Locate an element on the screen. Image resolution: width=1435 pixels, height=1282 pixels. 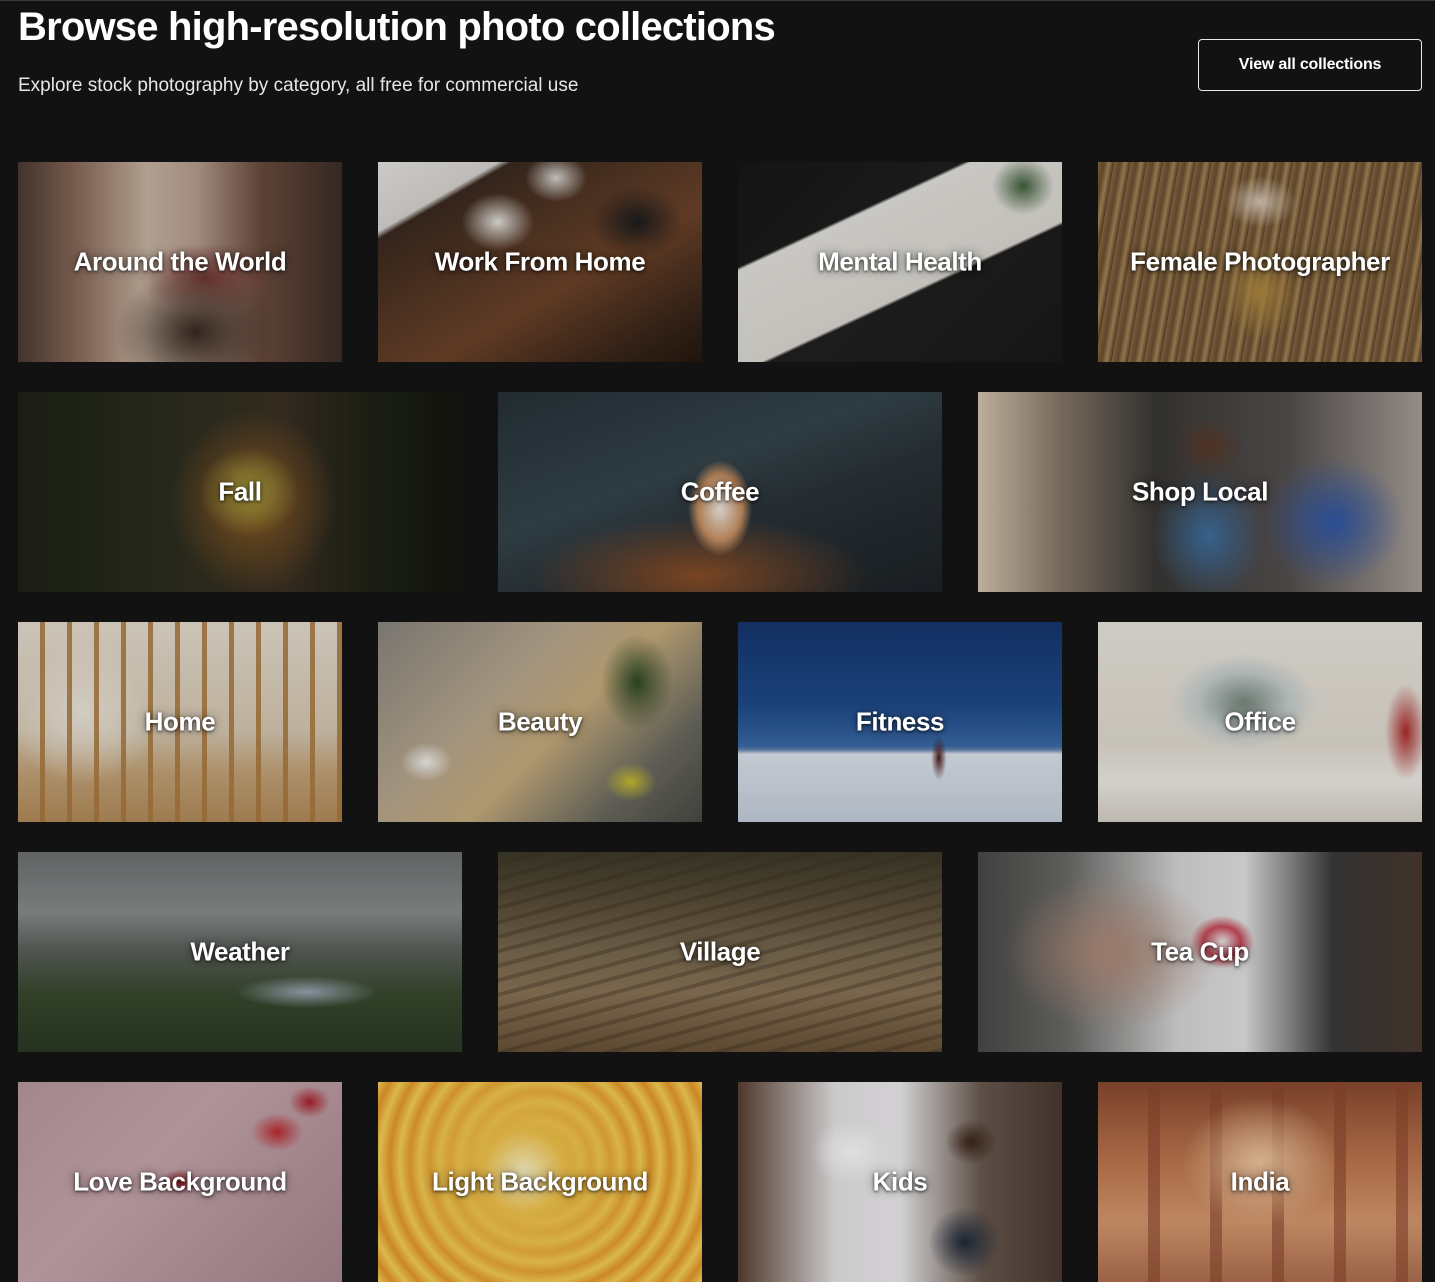
collection-label: Around the World is located at coordinates (180, 261).